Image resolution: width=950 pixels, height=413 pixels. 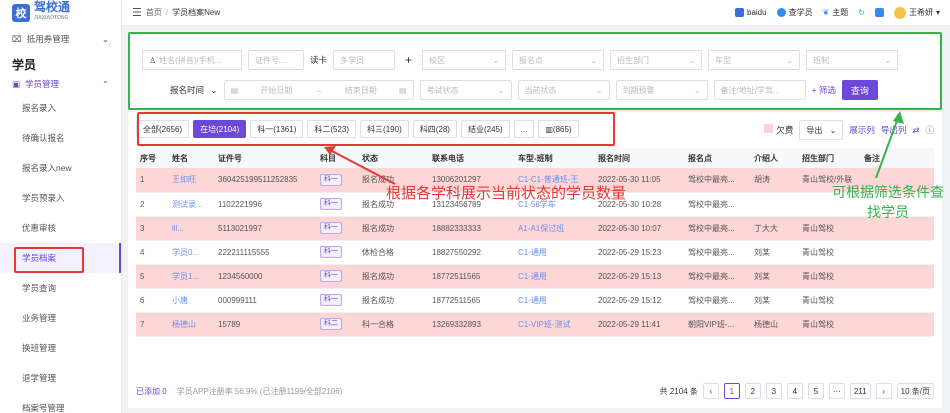 What do you see at coordinates (471, 228) in the screenshot?
I see `table-cell: 18882333333` at bounding box center [471, 228].